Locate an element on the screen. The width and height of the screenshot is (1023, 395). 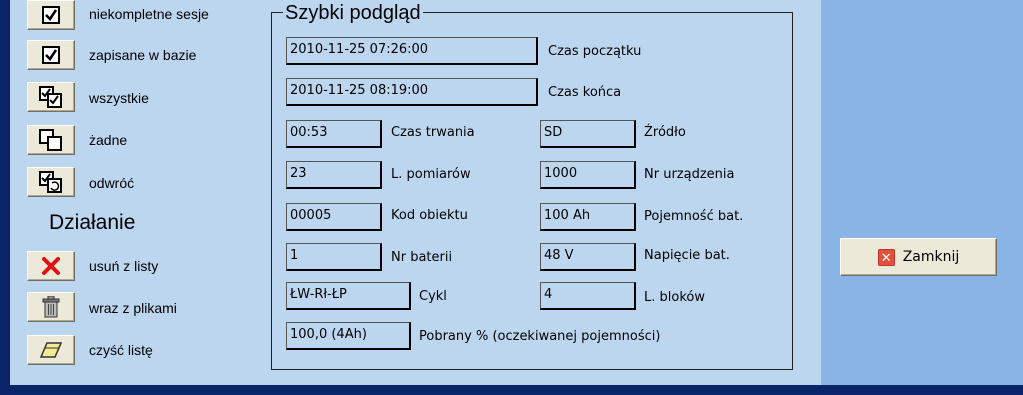
select-all-label: wszystkie is located at coordinates (119, 98).